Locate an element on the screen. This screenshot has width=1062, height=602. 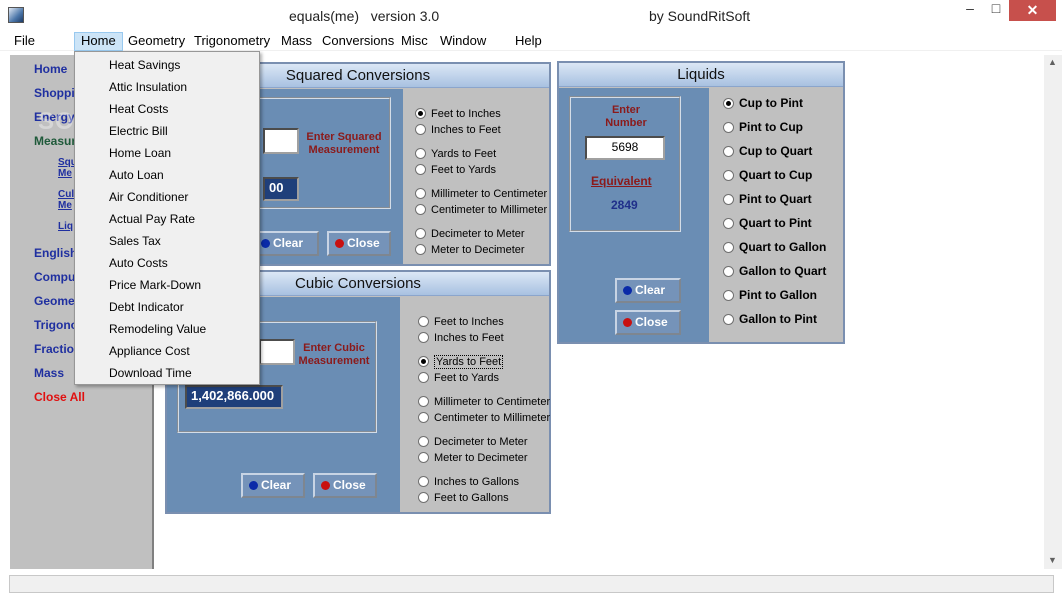
home-menu-item: Price Mark-Down is located at coordinates (155, 285).